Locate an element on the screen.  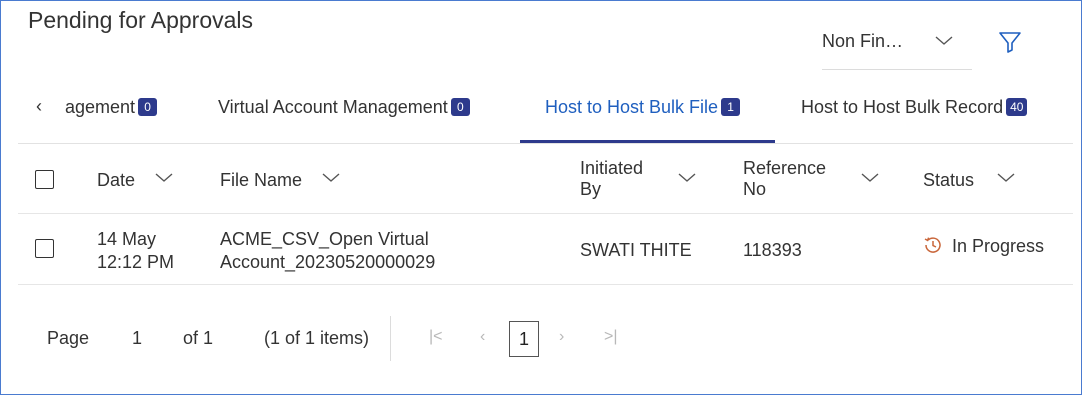
column-reference-label: No is located at coordinates (755, 189).